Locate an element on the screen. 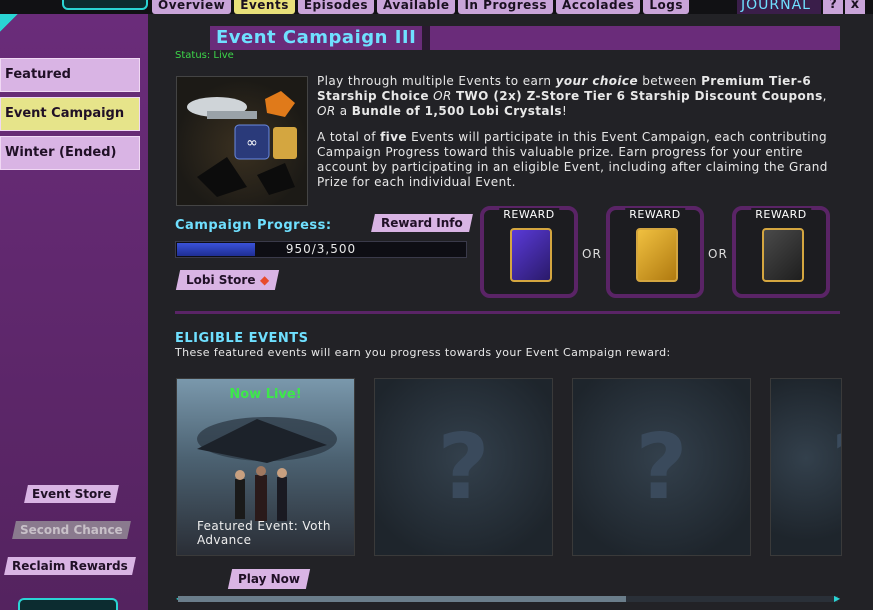 The width and height of the screenshot is (873, 610). reclaim-rewards-button: Reclaim Rewards is located at coordinates (70, 566).